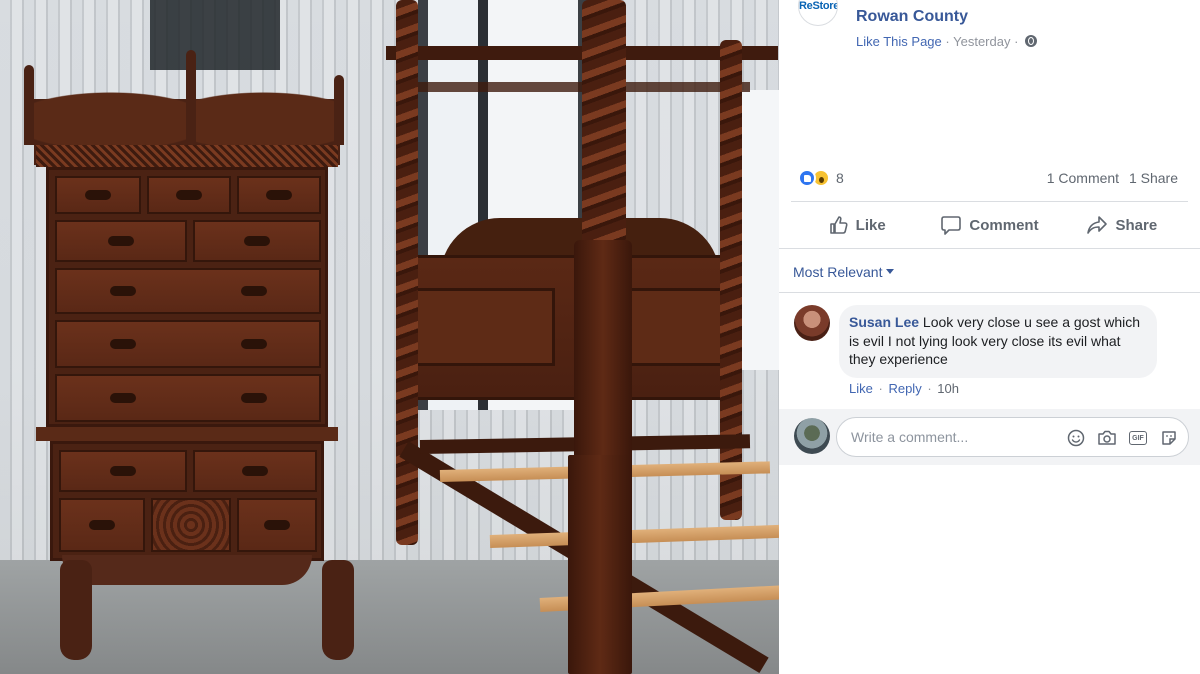 Image resolution: width=1200 pixels, height=674 pixels. I want to click on comment-icon, so click(951, 225).